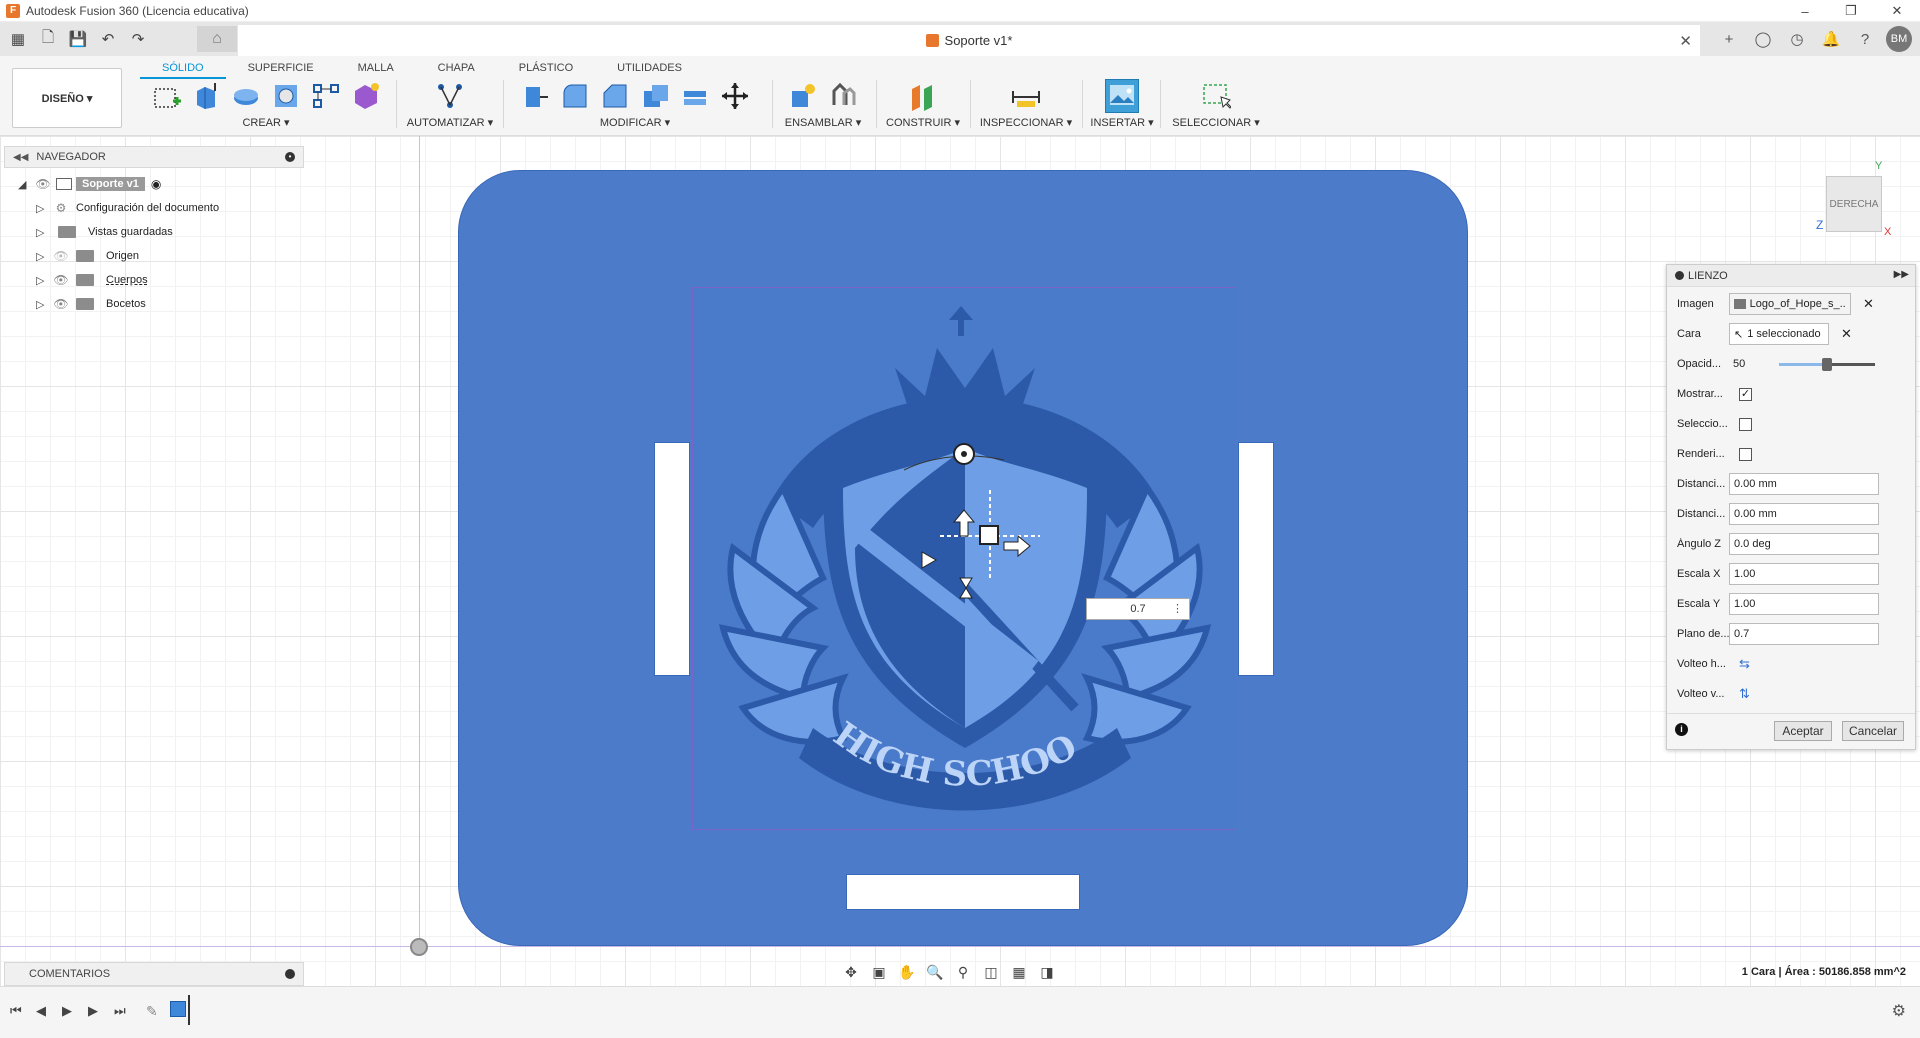 The image size is (1920, 1038). Describe the element at coordinates (121, 304) in the screenshot. I see `tree-item-sketches: ▷ 👁 Bocetos` at that location.